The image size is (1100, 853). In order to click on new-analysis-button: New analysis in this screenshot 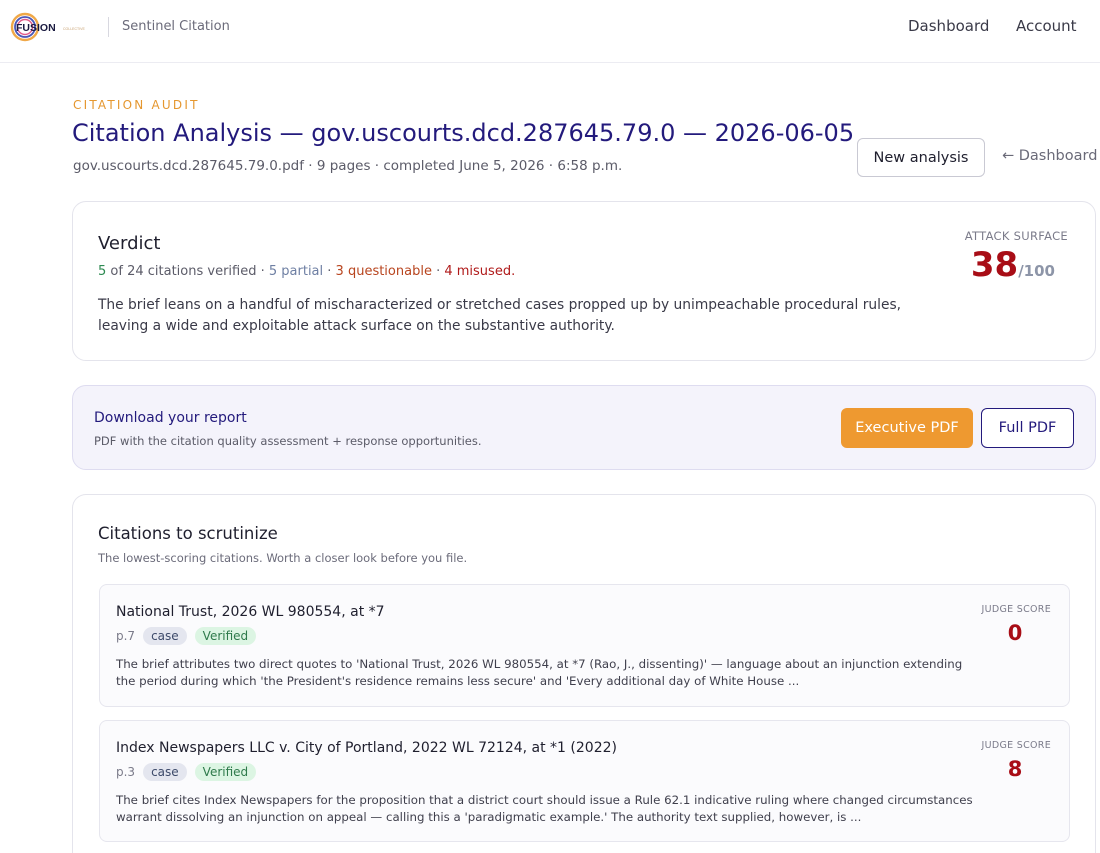, I will do `click(921, 157)`.